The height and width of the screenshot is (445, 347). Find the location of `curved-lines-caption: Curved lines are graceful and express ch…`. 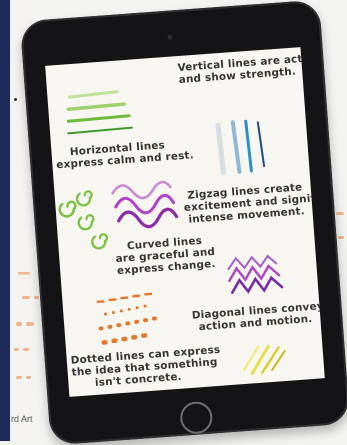

curved-lines-caption: Curved lines are graceful and express ch… is located at coordinates (165, 255).